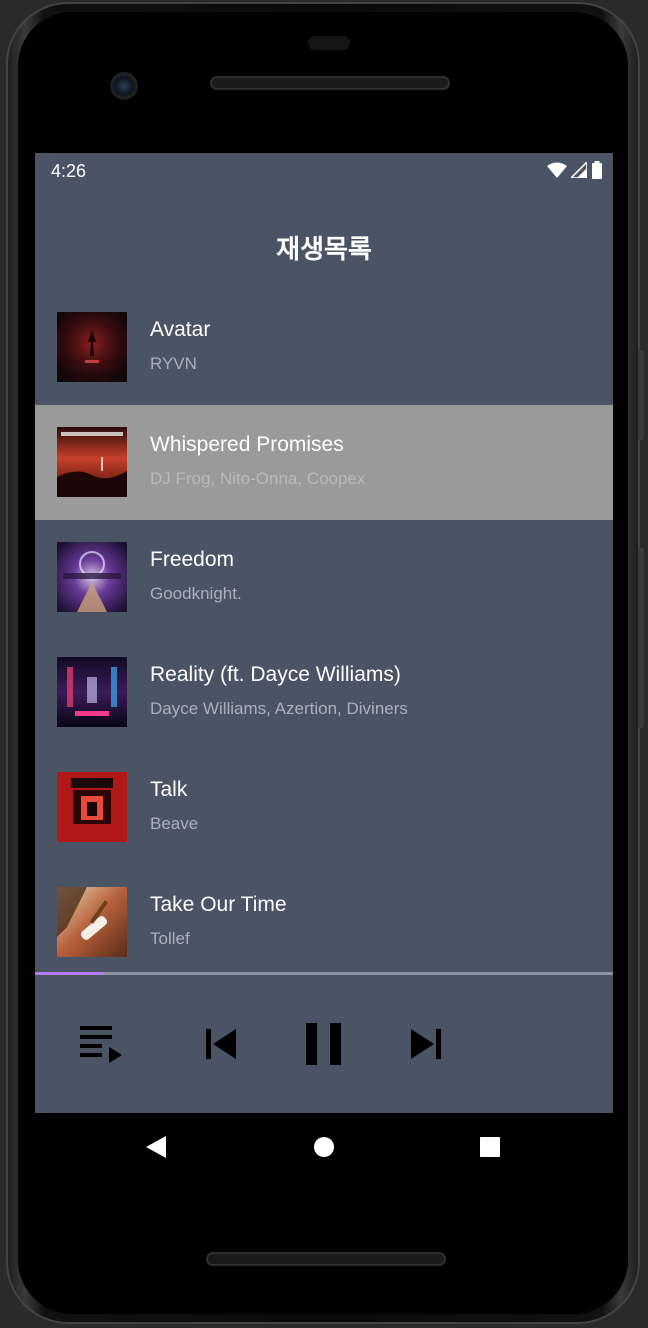  What do you see at coordinates (490, 1147) in the screenshot?
I see `recents-icon` at bounding box center [490, 1147].